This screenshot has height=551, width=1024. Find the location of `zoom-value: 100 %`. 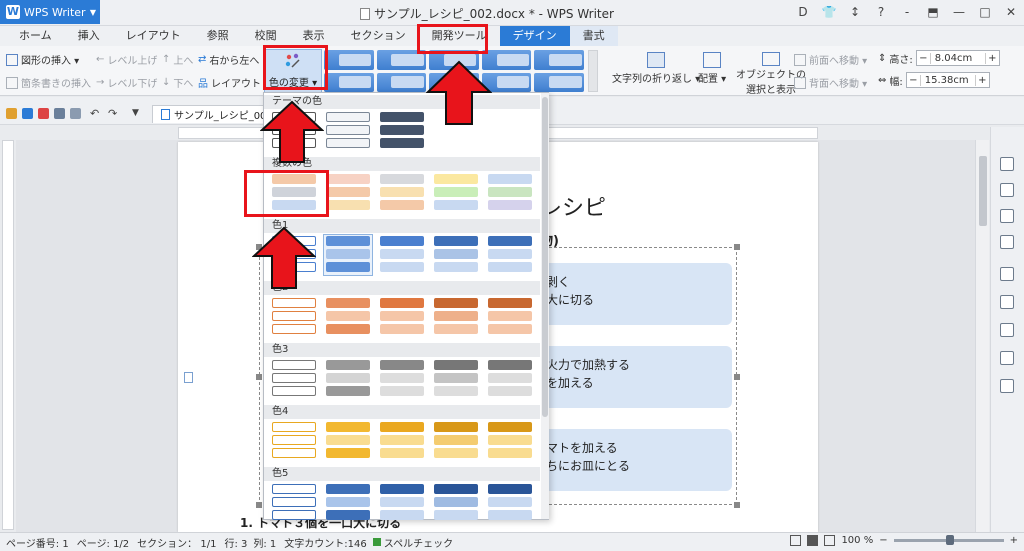

zoom-value: 100 % is located at coordinates (857, 540).